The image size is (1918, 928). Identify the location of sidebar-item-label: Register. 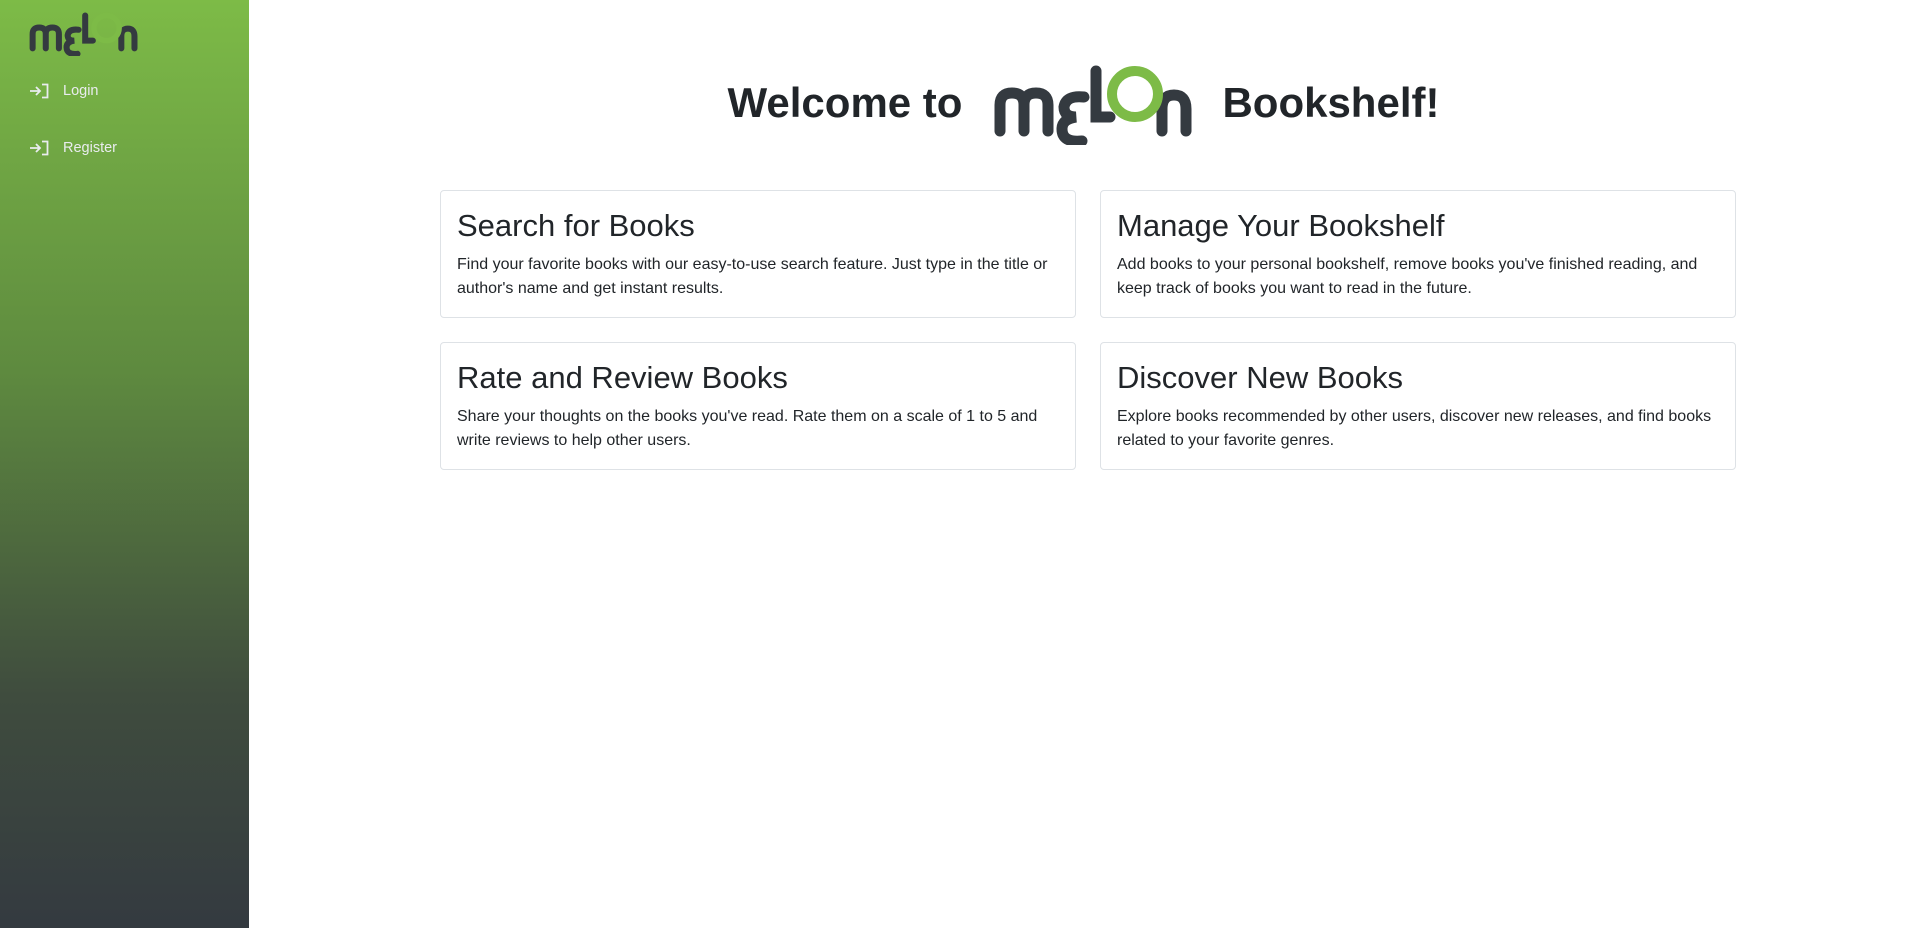
(90, 148).